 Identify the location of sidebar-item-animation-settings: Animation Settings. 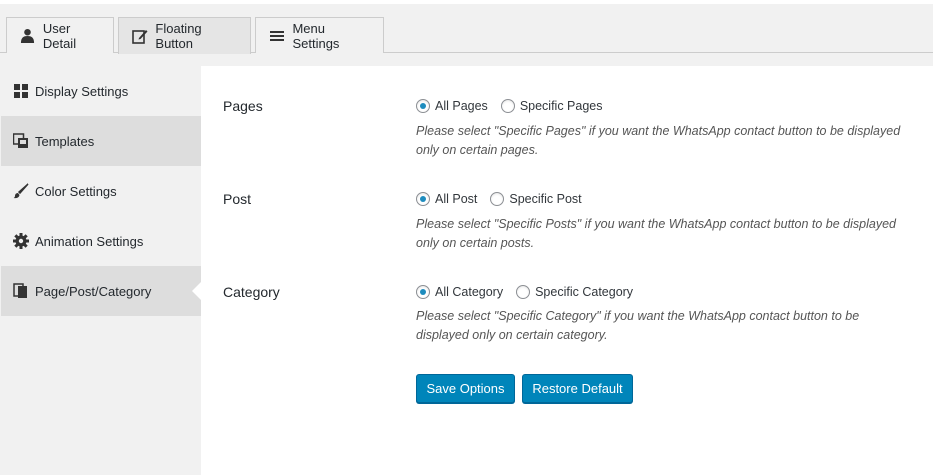
(101, 241).